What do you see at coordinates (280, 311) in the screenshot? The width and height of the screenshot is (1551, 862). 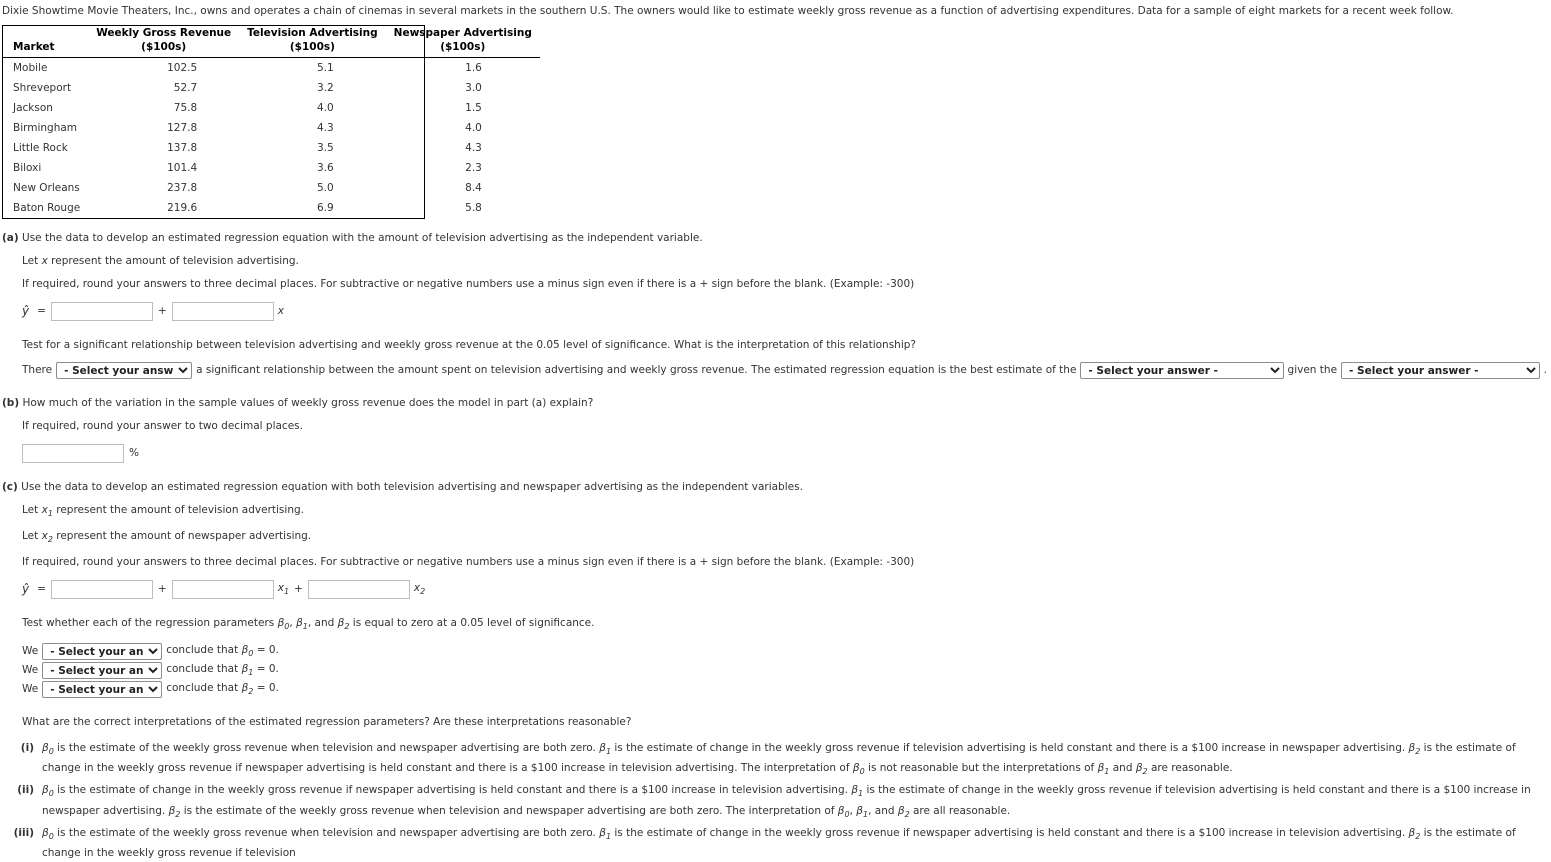 I see `variable-x-label: x` at bounding box center [280, 311].